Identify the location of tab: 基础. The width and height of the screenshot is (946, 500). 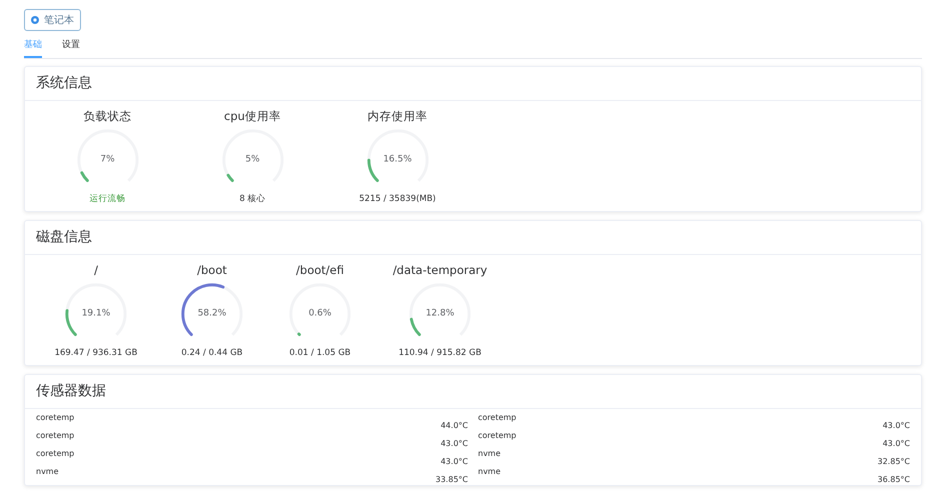
(33, 48).